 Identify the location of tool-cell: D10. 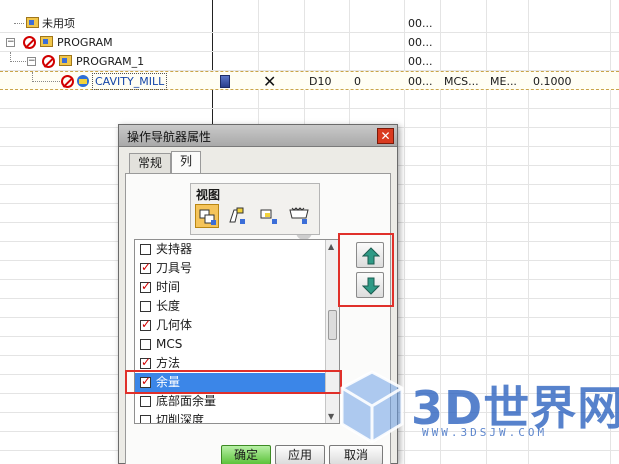
(320, 81).